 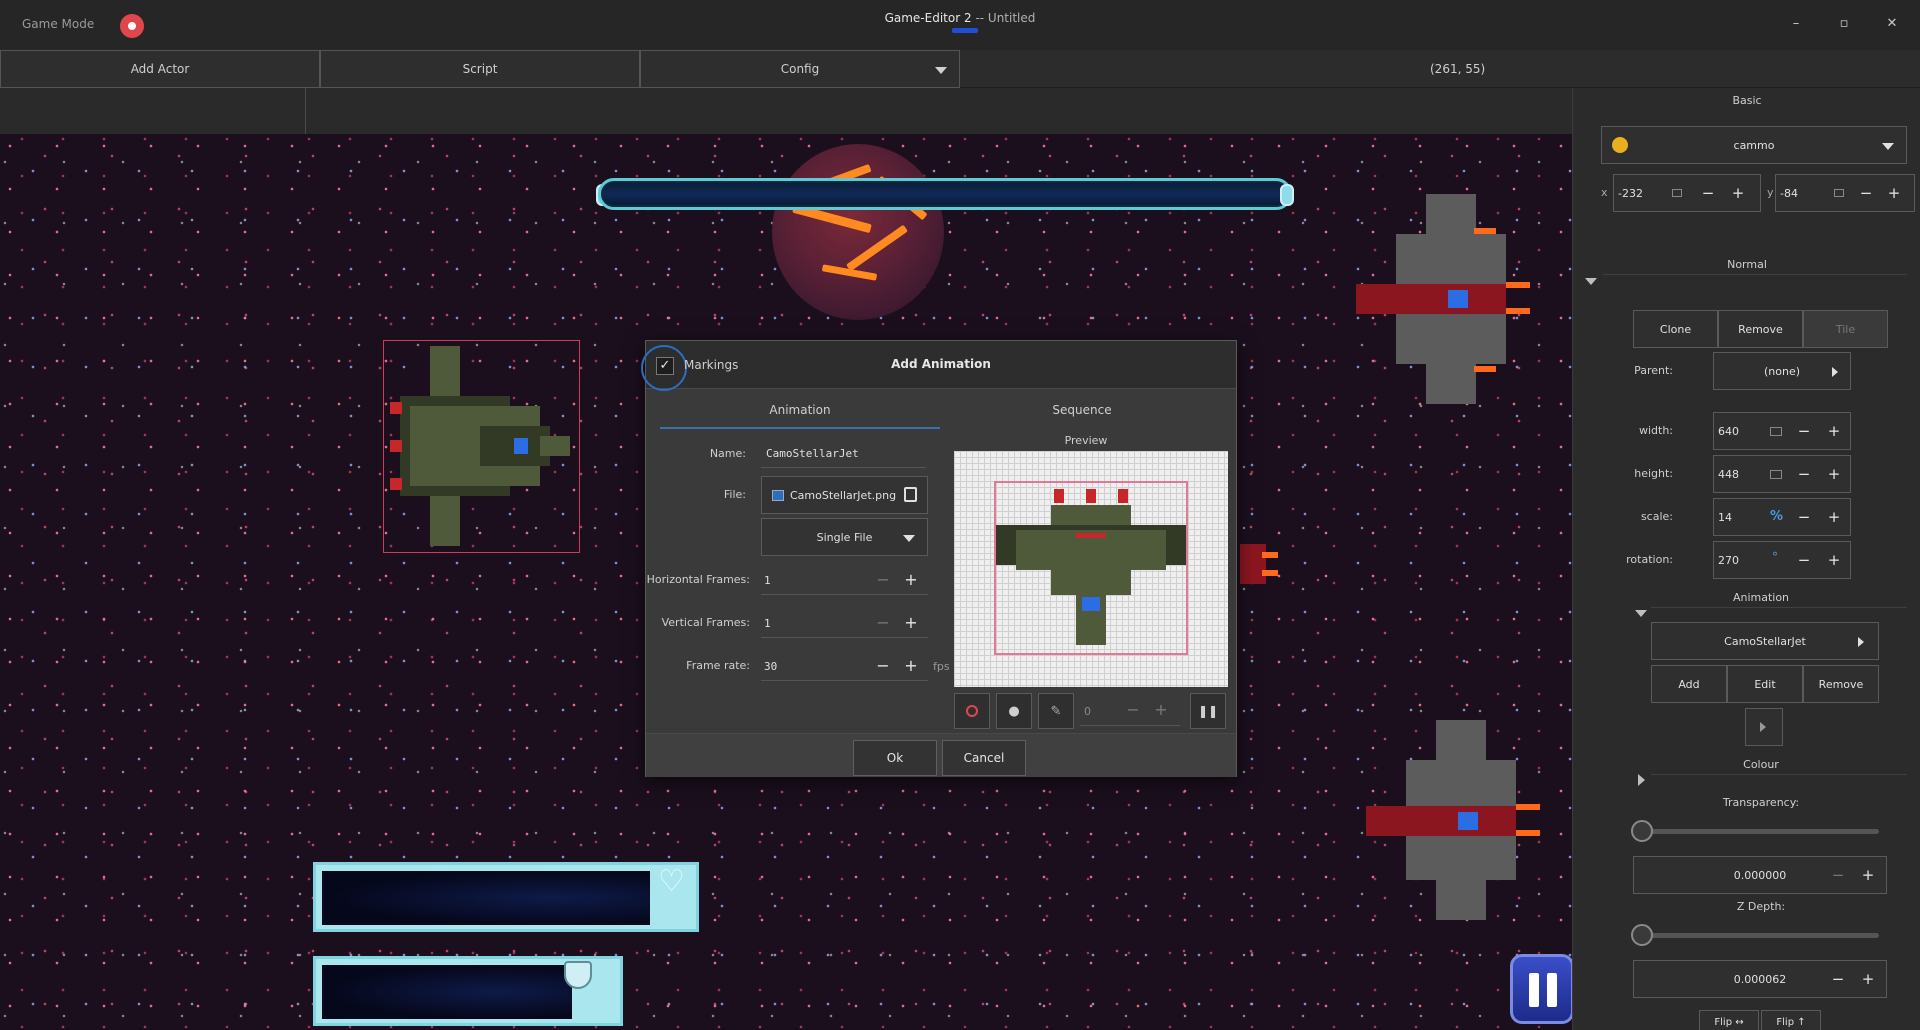 I want to click on shield-icon, so click(x=578, y=975).